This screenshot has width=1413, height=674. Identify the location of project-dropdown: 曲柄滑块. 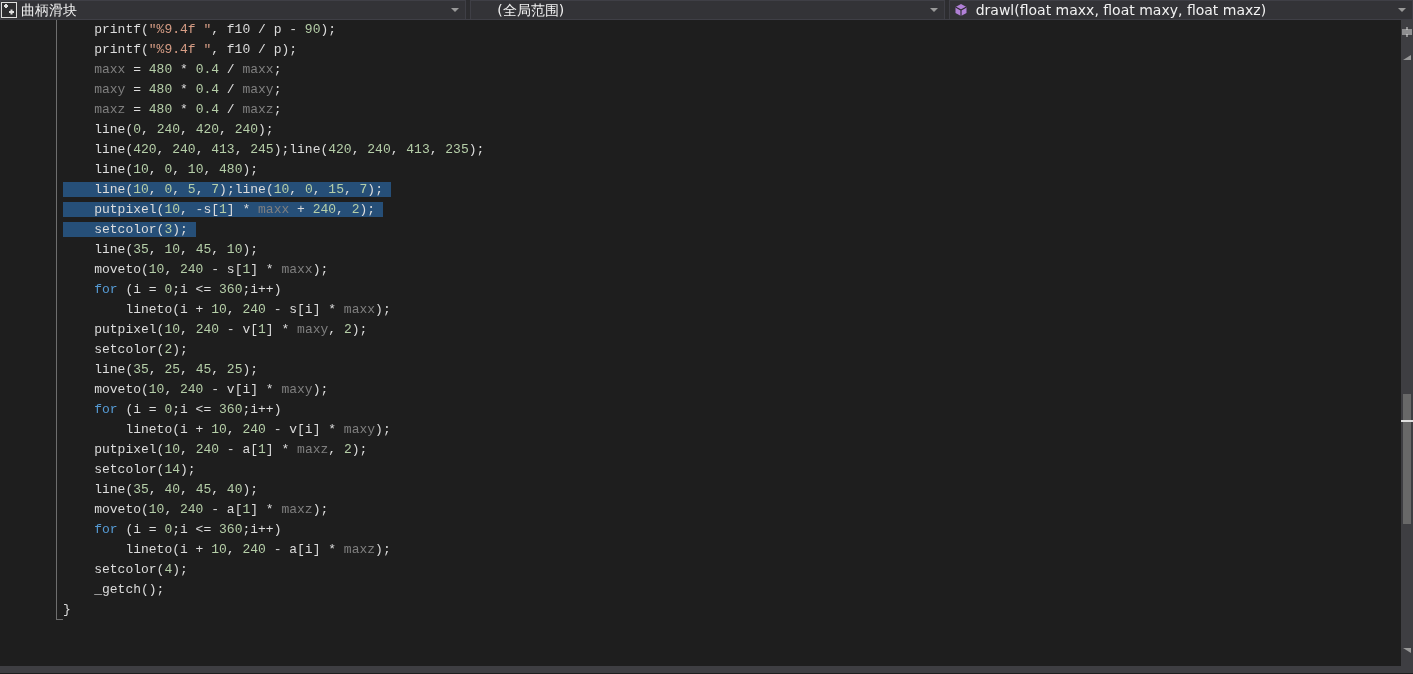
(233, 10).